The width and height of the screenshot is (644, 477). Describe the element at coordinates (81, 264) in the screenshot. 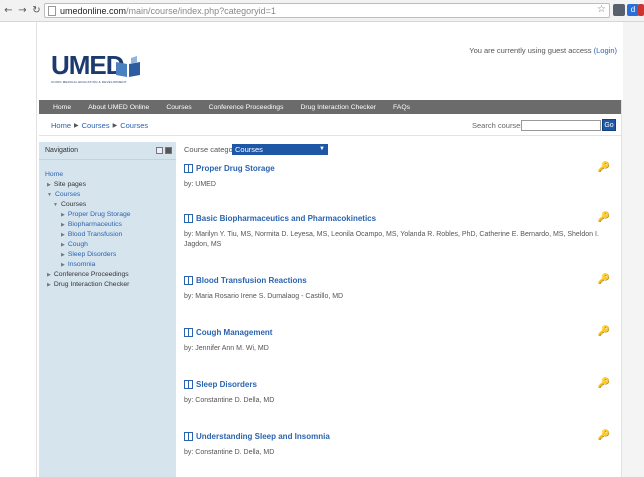

I see `nav-item-label: Insomnia` at that location.